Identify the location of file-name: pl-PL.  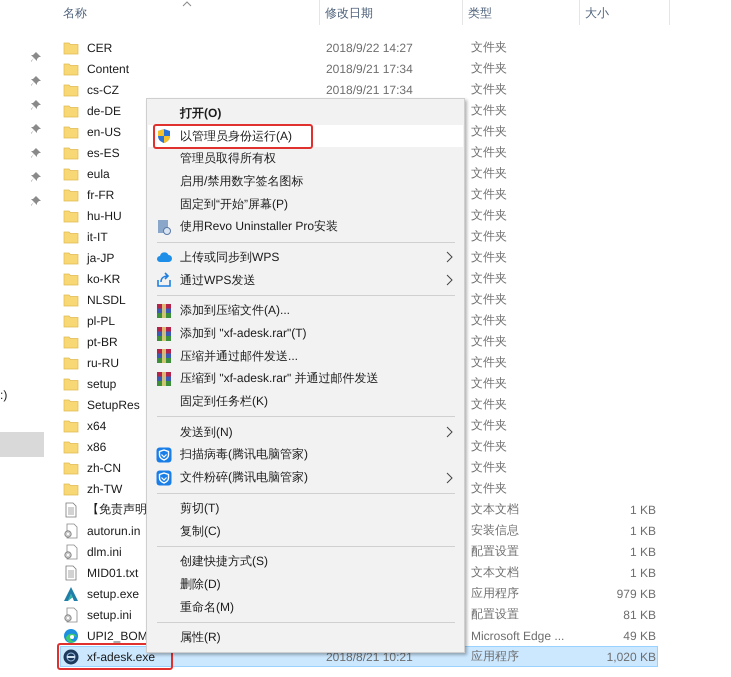
(101, 321).